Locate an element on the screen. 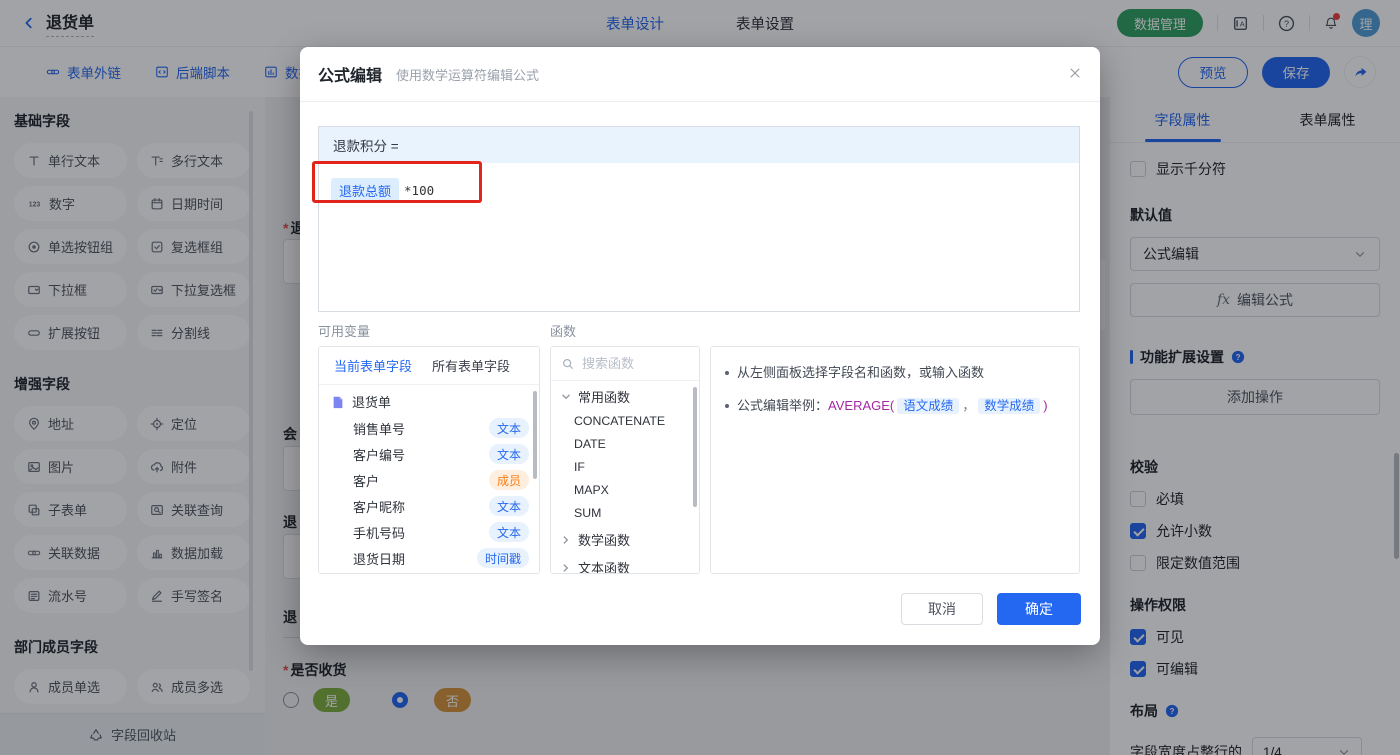 The width and height of the screenshot is (1400, 755). formula-expression: *100 is located at coordinates (419, 190).